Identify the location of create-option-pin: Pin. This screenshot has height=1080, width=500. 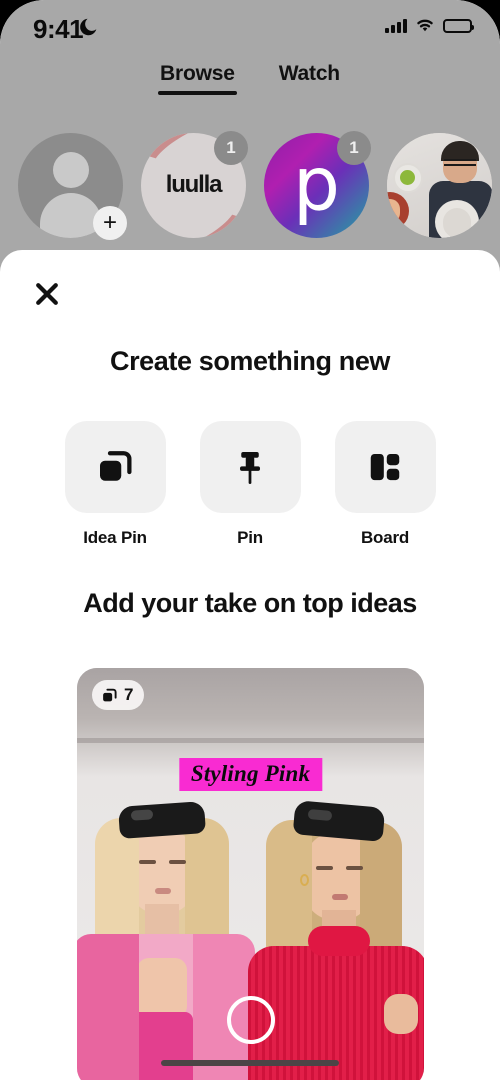
(250, 484).